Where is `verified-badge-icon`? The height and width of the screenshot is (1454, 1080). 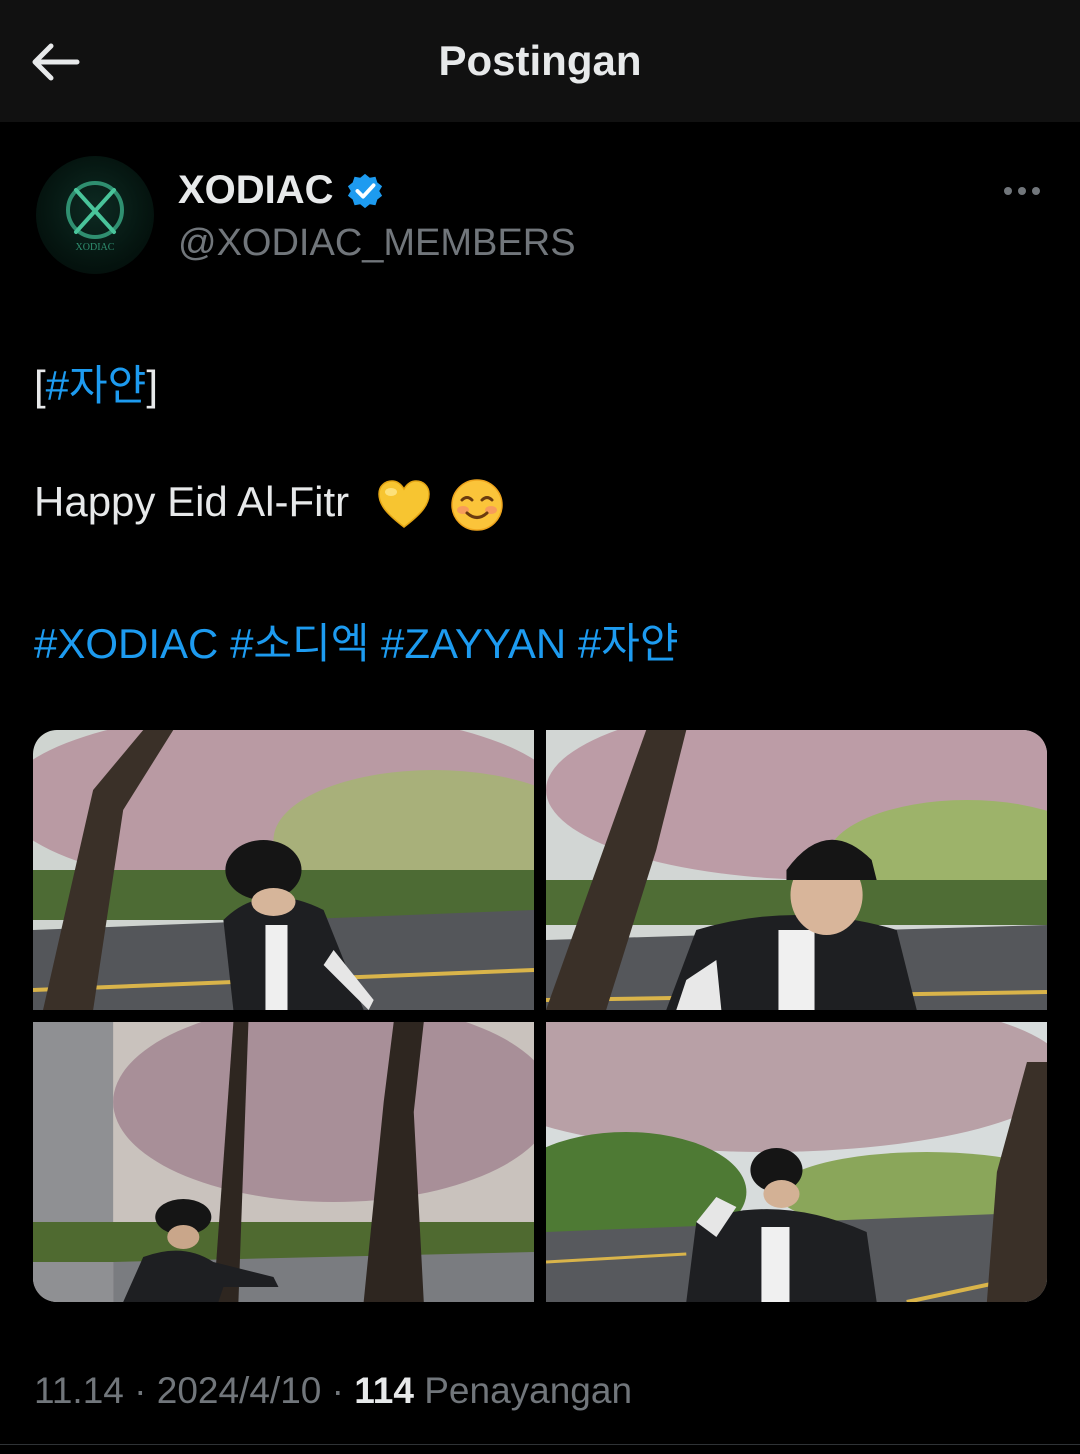
verified-badge-icon is located at coordinates (364, 190).